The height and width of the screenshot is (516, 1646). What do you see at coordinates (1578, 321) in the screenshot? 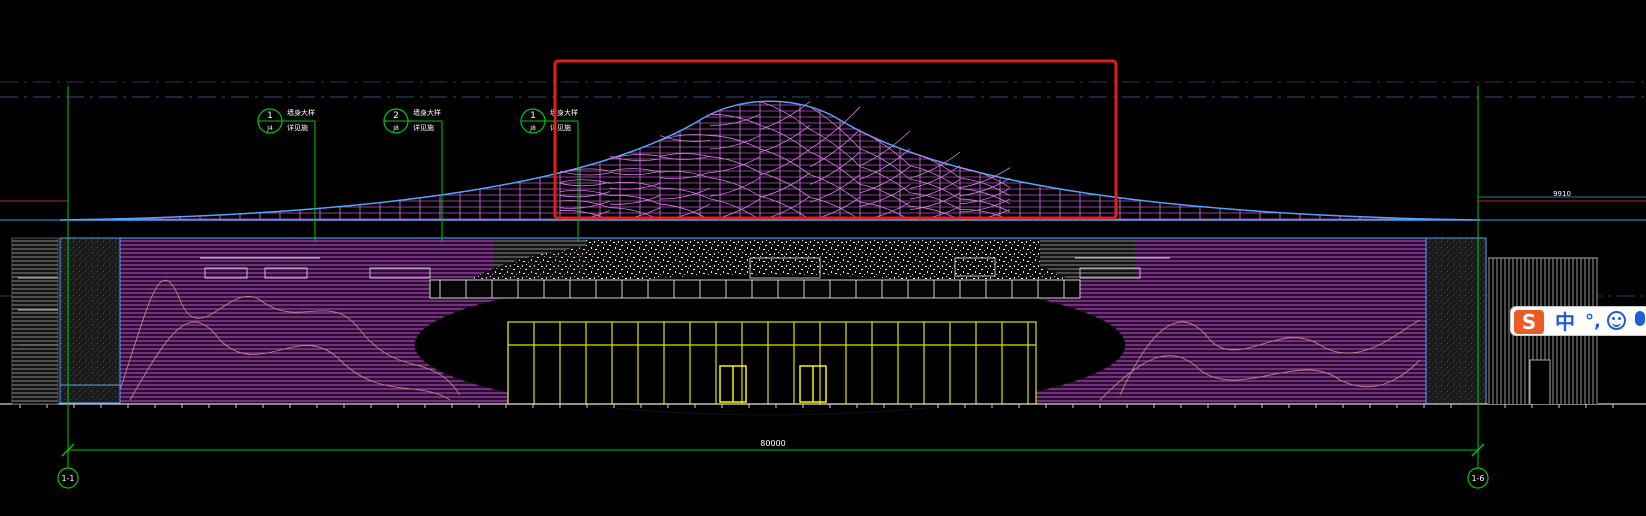
I see `ime-toolbar: S 中 °,` at bounding box center [1578, 321].